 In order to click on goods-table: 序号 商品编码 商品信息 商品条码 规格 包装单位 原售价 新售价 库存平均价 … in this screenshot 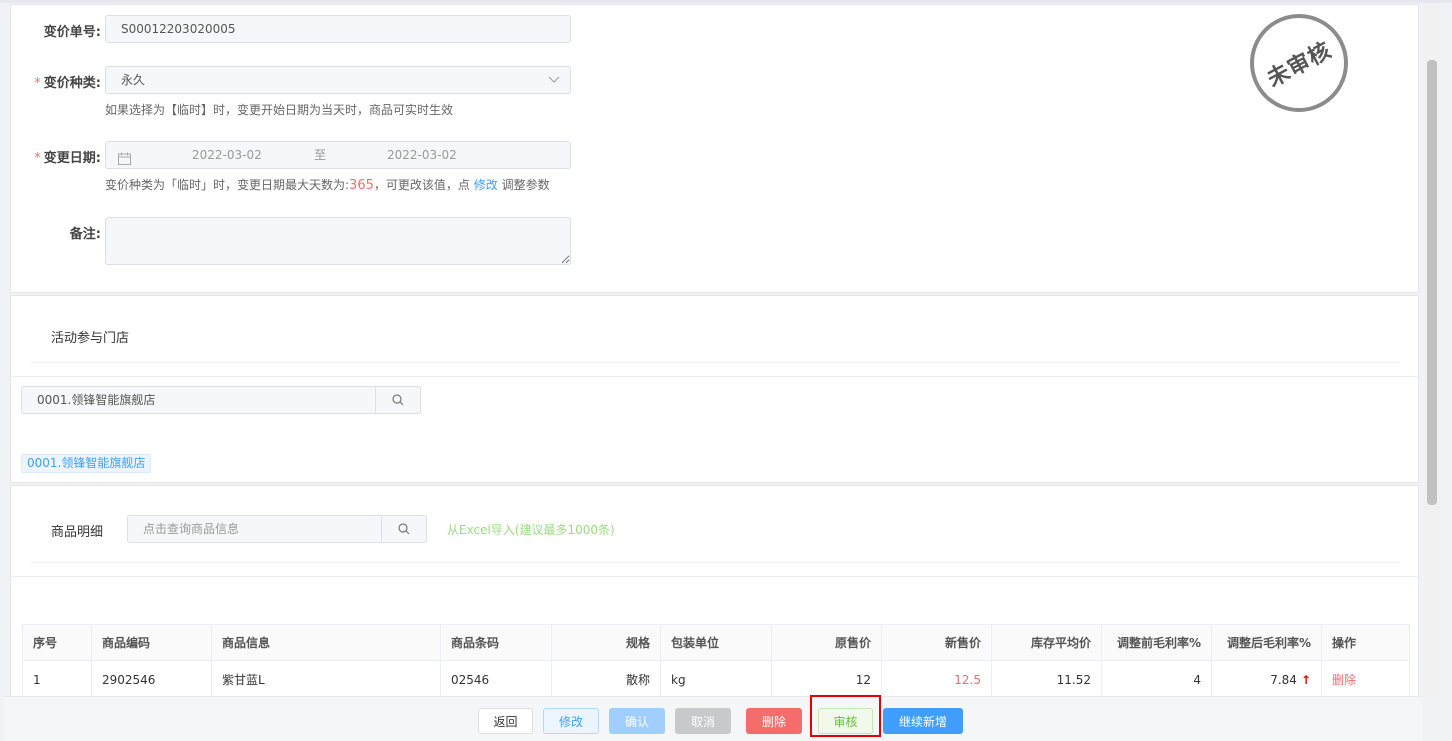, I will do `click(716, 661)`.